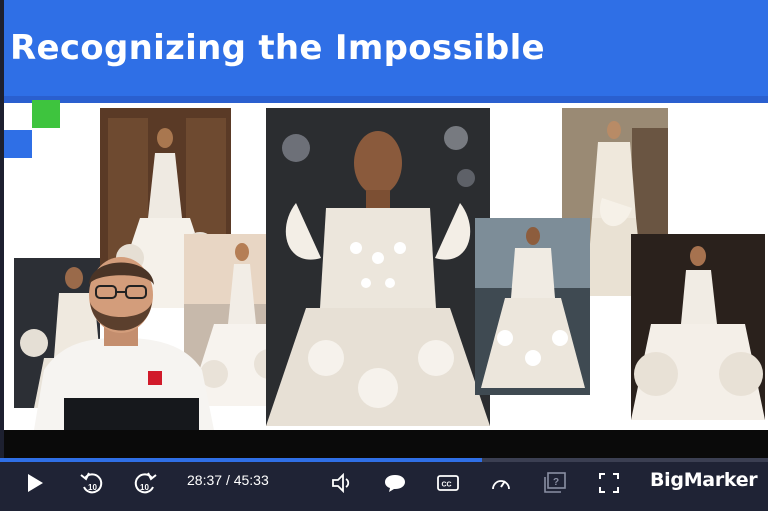 This screenshot has width=768, height=511. I want to click on play-button, so click(35, 483).